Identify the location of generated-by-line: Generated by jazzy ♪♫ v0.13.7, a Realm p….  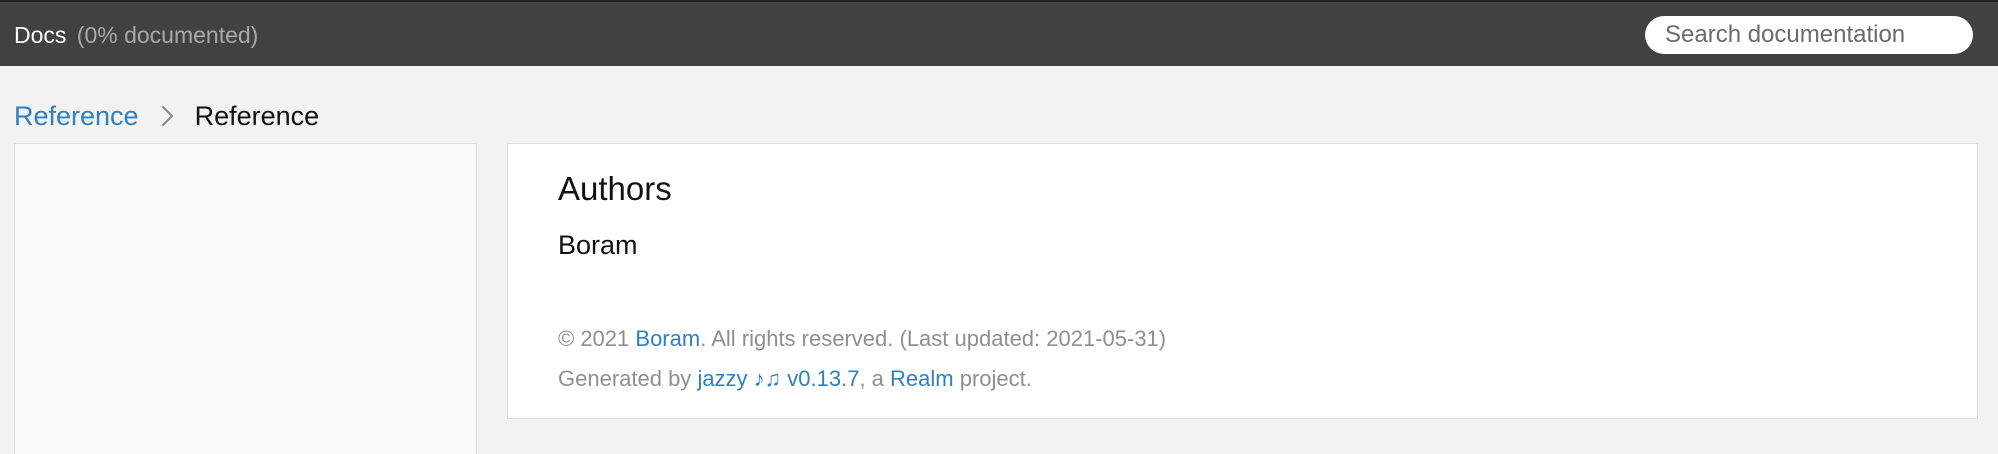
(795, 379).